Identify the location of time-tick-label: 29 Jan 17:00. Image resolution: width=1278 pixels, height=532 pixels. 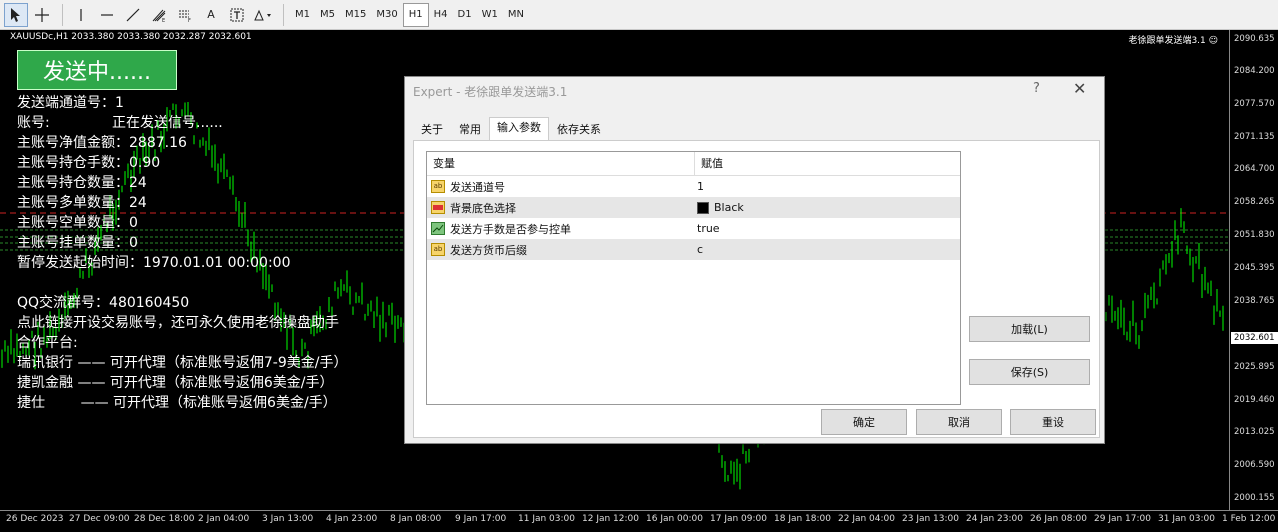
(1122, 519).